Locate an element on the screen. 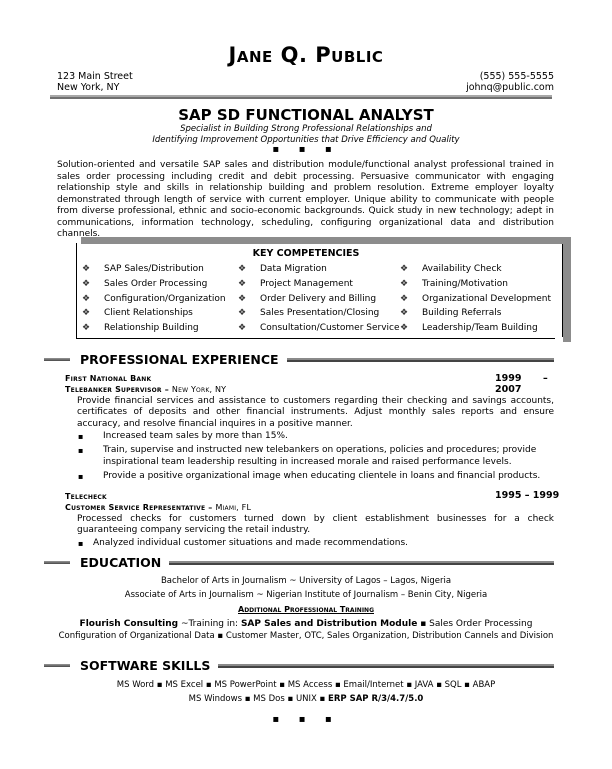  competency-label: Order Delivery and Billing is located at coordinates (318, 298).